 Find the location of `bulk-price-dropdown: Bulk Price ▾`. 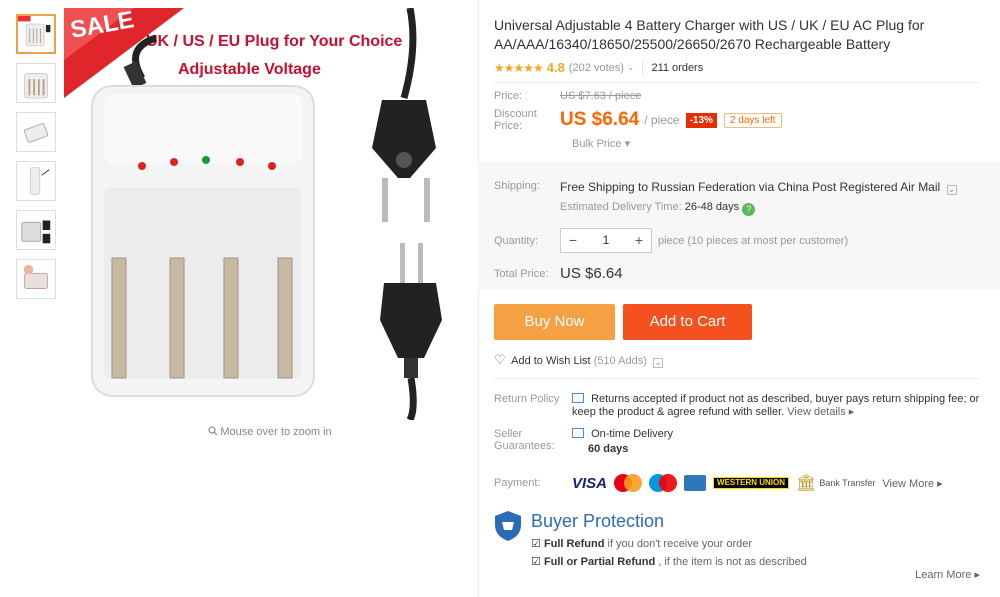

bulk-price-dropdown: Bulk Price ▾ is located at coordinates (776, 143).